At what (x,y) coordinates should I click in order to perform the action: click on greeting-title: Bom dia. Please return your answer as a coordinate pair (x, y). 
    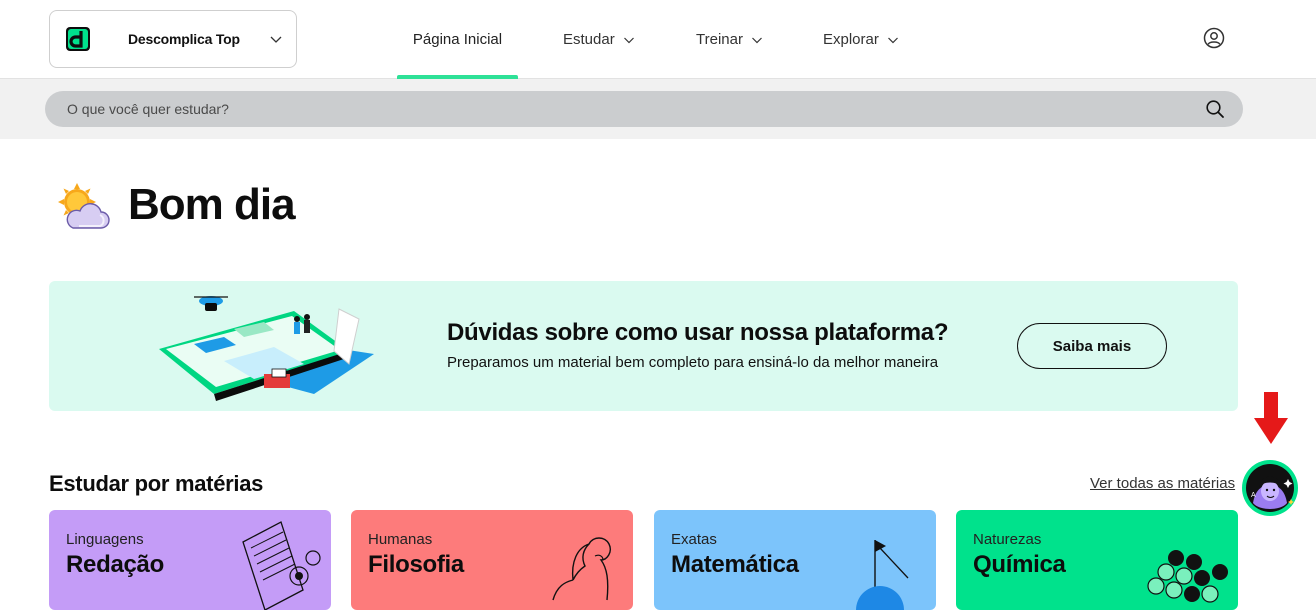
    Looking at the image, I should click on (212, 204).